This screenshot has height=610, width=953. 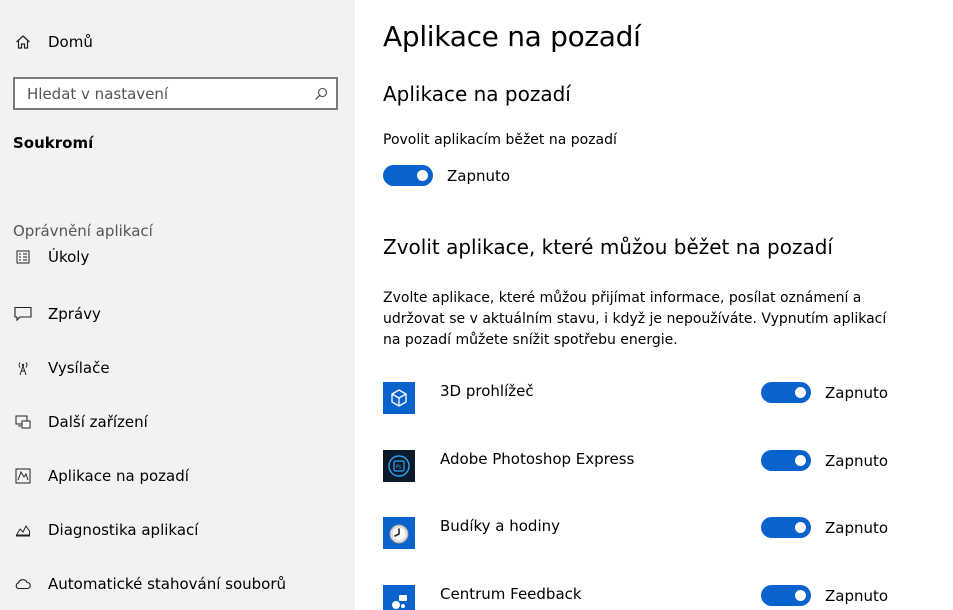 I want to click on tasks-icon, so click(x=23, y=257).